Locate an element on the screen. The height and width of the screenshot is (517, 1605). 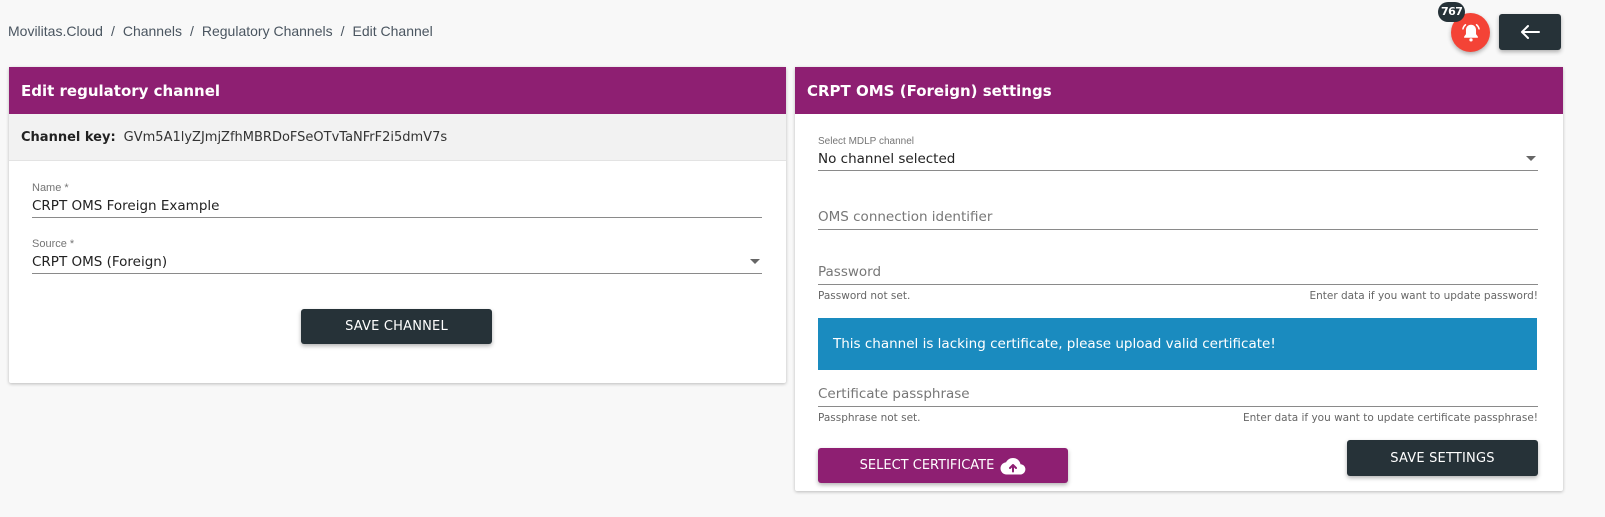
source-label: Source * is located at coordinates (53, 244).